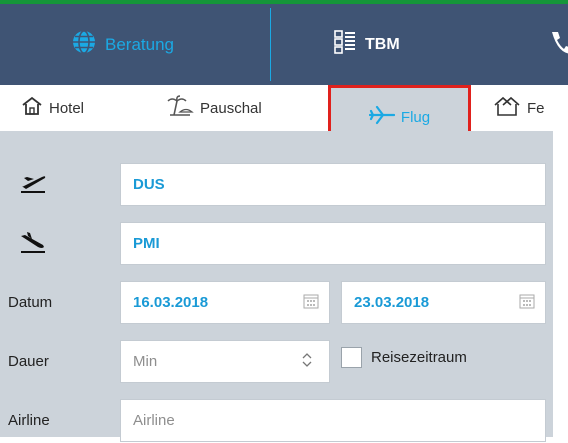 This screenshot has height=443, width=568. Describe the element at coordinates (149, 184) in the screenshot. I see `departure-value: DUS` at that location.